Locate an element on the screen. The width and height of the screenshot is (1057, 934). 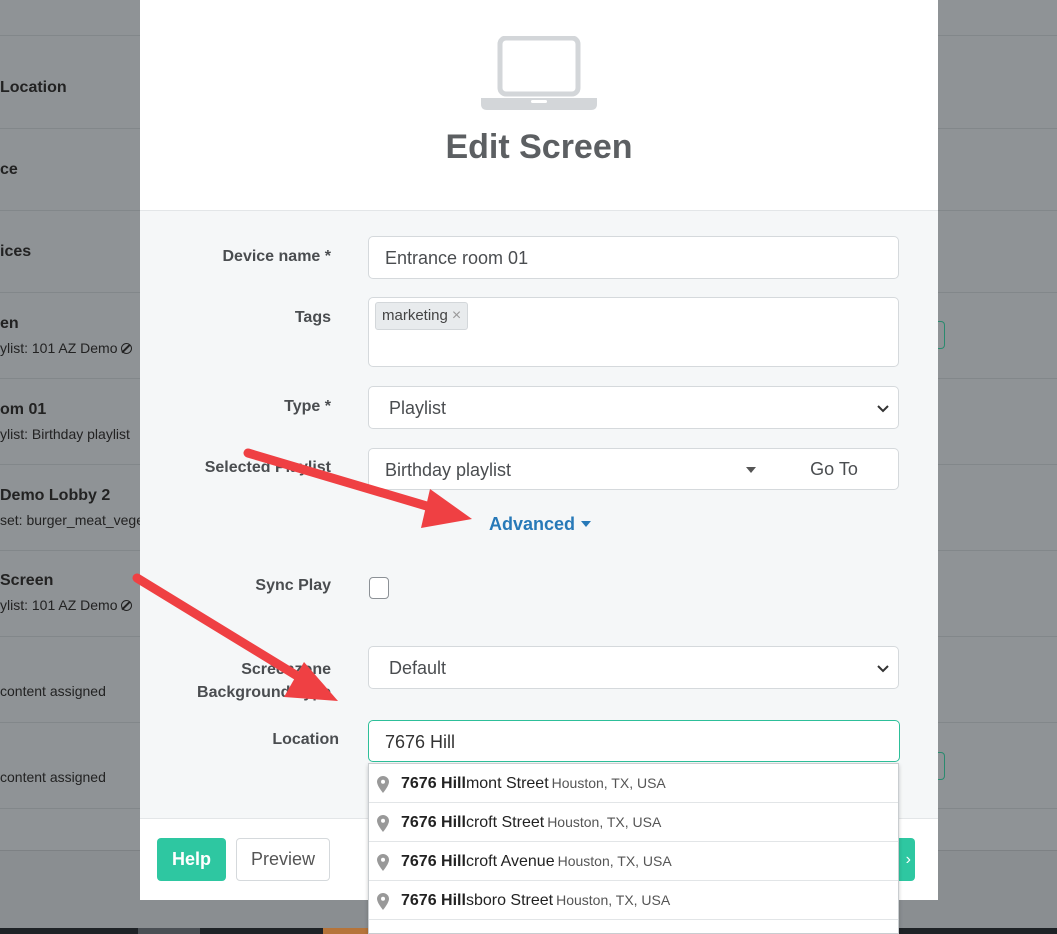
sync-play-checkbox is located at coordinates (379, 588).